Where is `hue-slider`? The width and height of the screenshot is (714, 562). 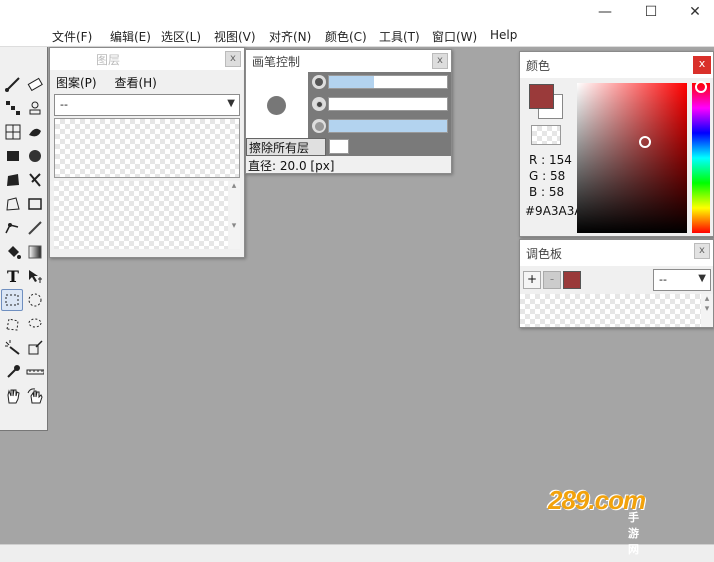 hue-slider is located at coordinates (701, 157).